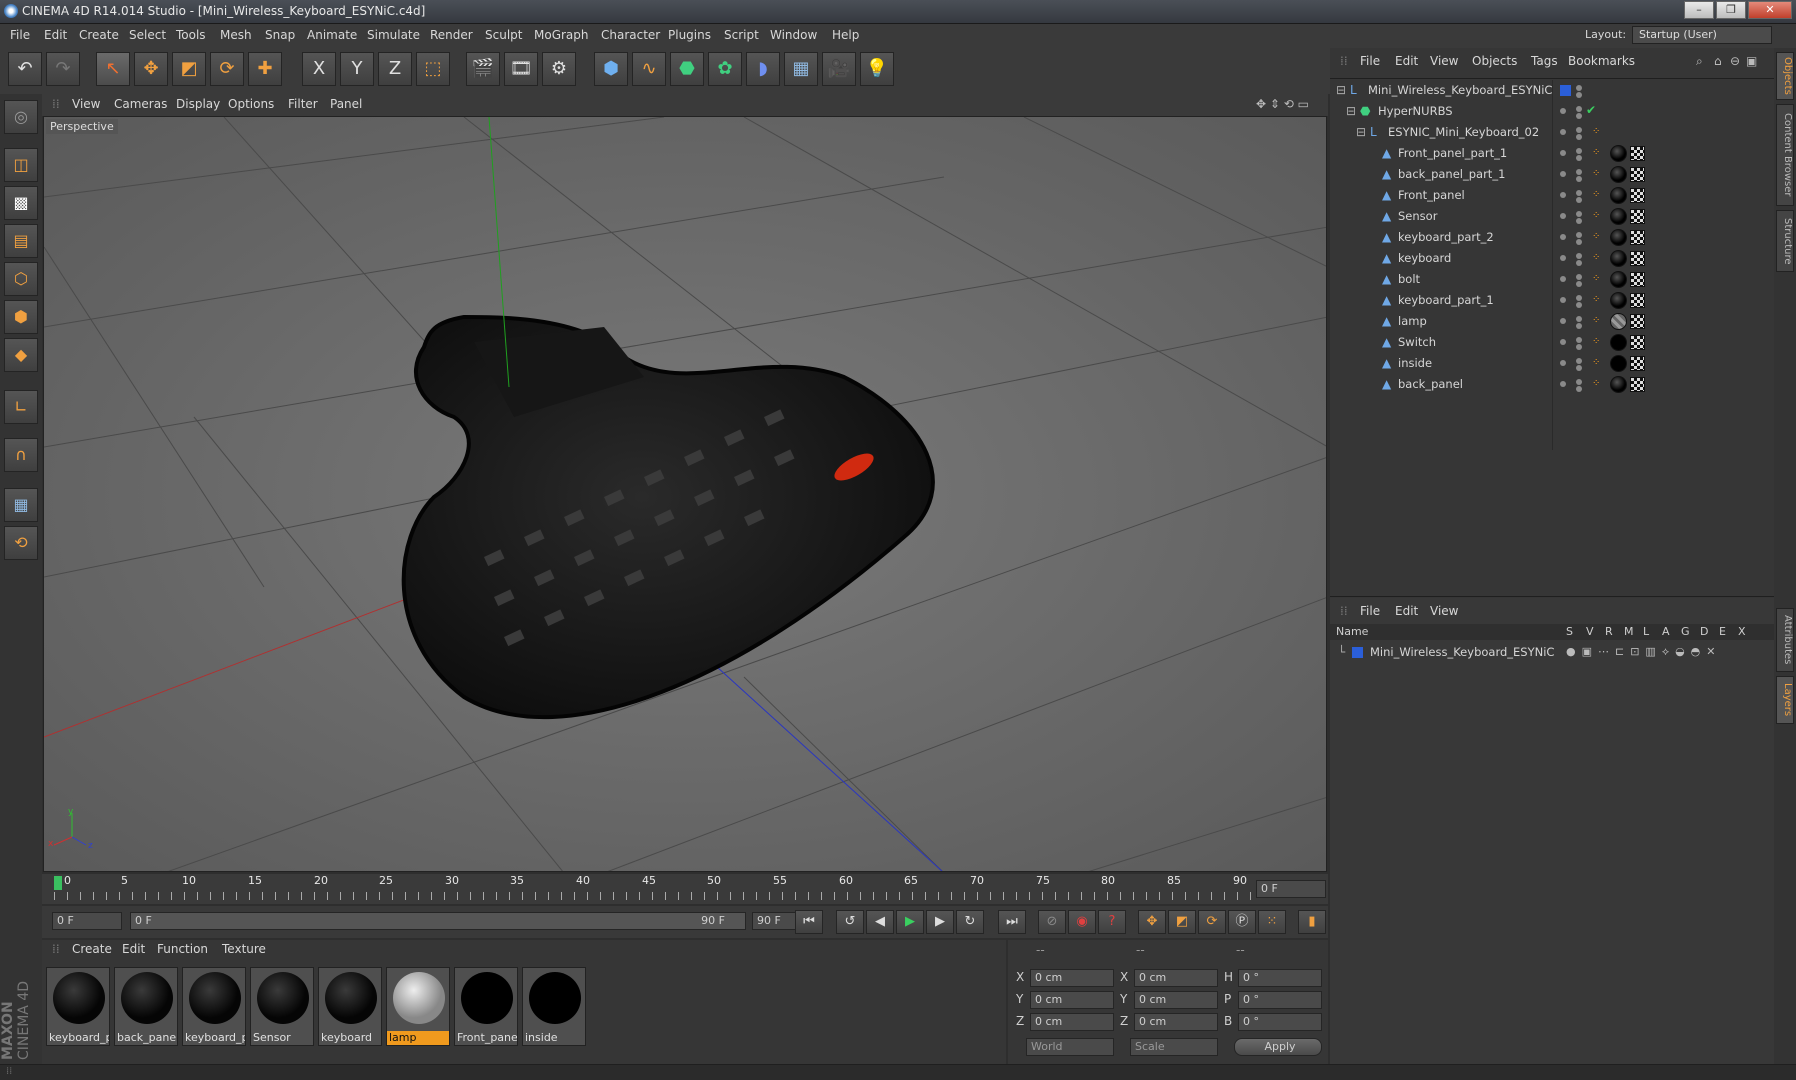  I want to click on menu-select: Select, so click(147, 35).